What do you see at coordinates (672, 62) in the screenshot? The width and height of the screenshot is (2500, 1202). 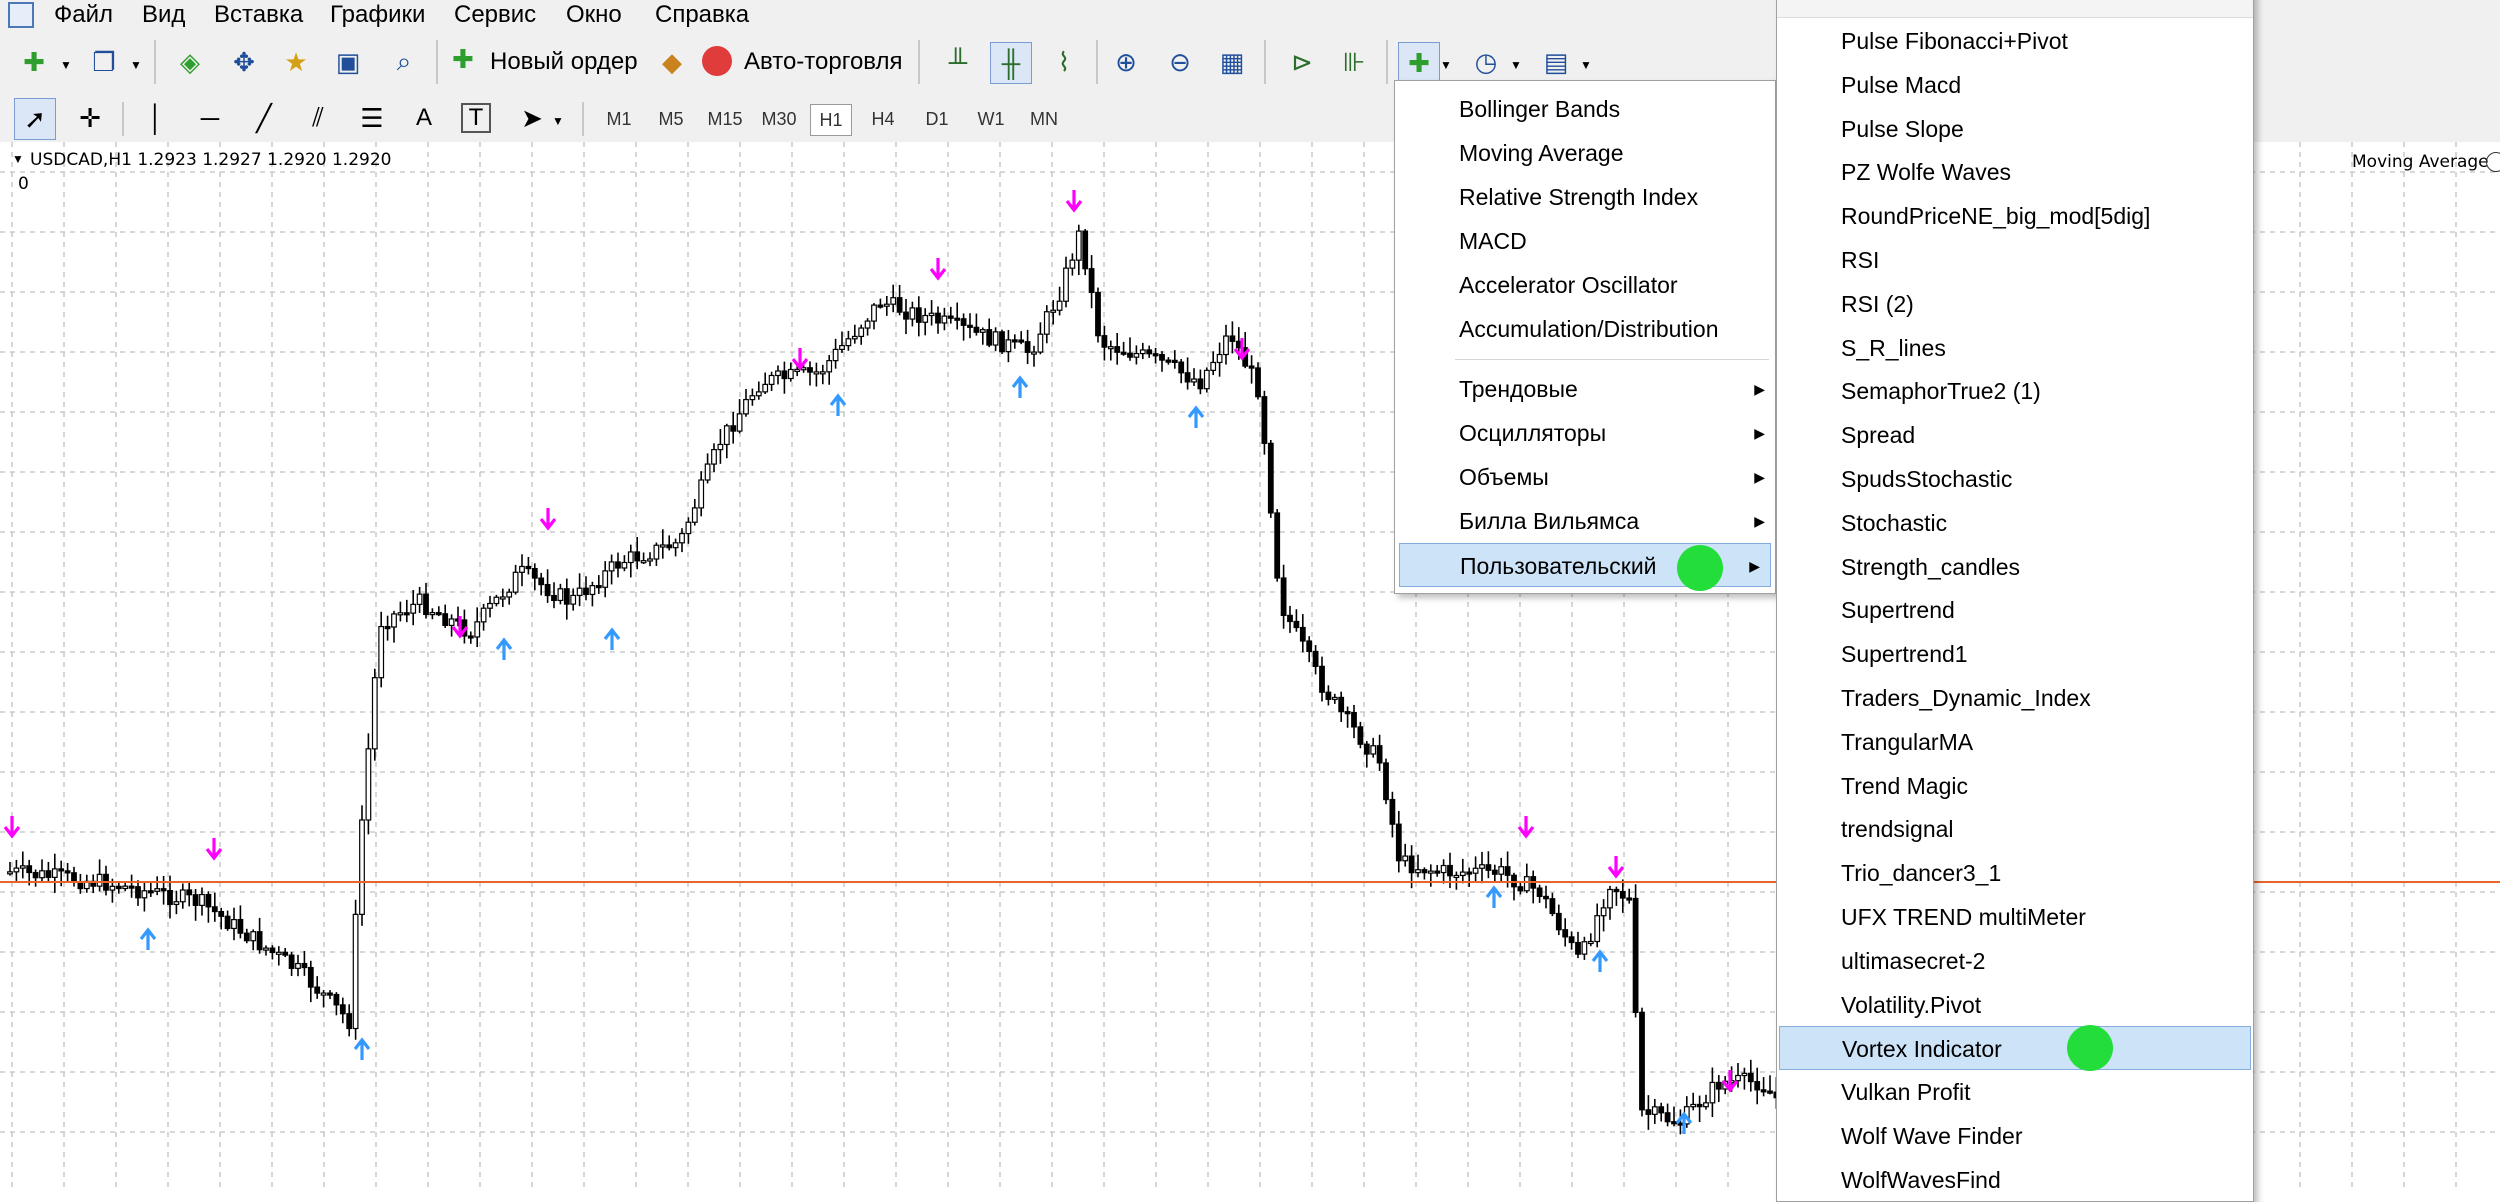 I see `metaeditor-icon: ◆` at bounding box center [672, 62].